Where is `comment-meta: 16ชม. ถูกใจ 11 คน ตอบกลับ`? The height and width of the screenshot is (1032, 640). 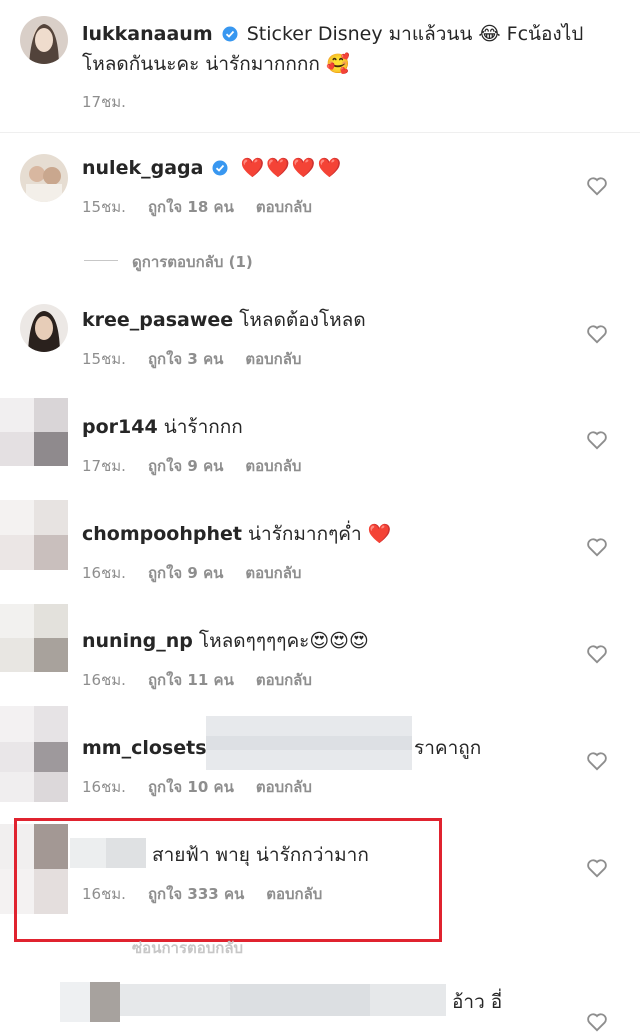 comment-meta: 16ชม. ถูกใจ 11 คน ตอบกลับ is located at coordinates (208, 680).